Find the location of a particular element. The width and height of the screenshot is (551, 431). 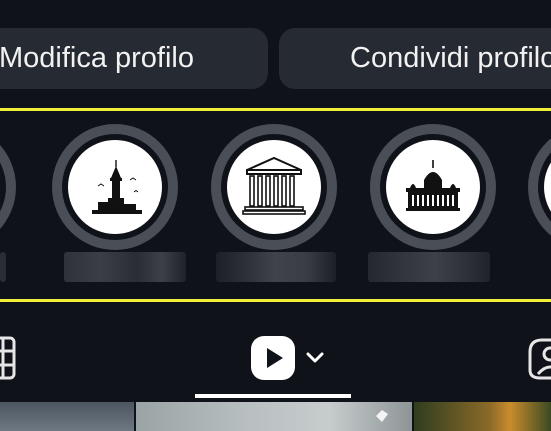

cathedral-icon is located at coordinates (433, 187).